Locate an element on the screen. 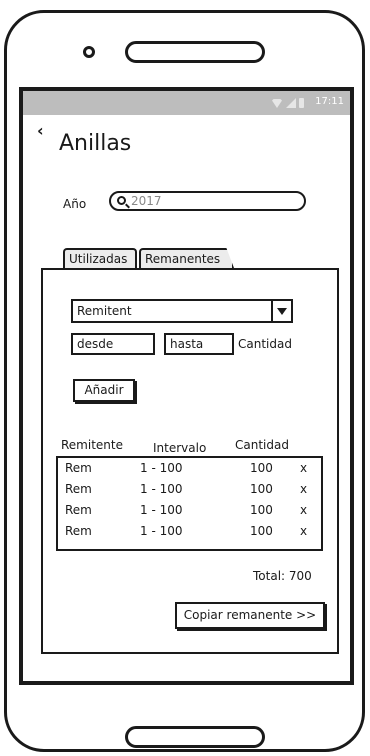  search-icon is located at coordinates (121, 200).